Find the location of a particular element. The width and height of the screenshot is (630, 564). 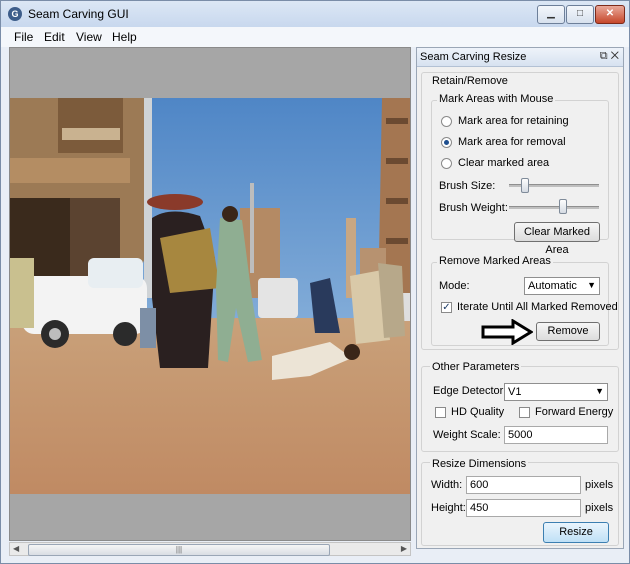

arrow-right-icon is located at coordinates (507, 332).